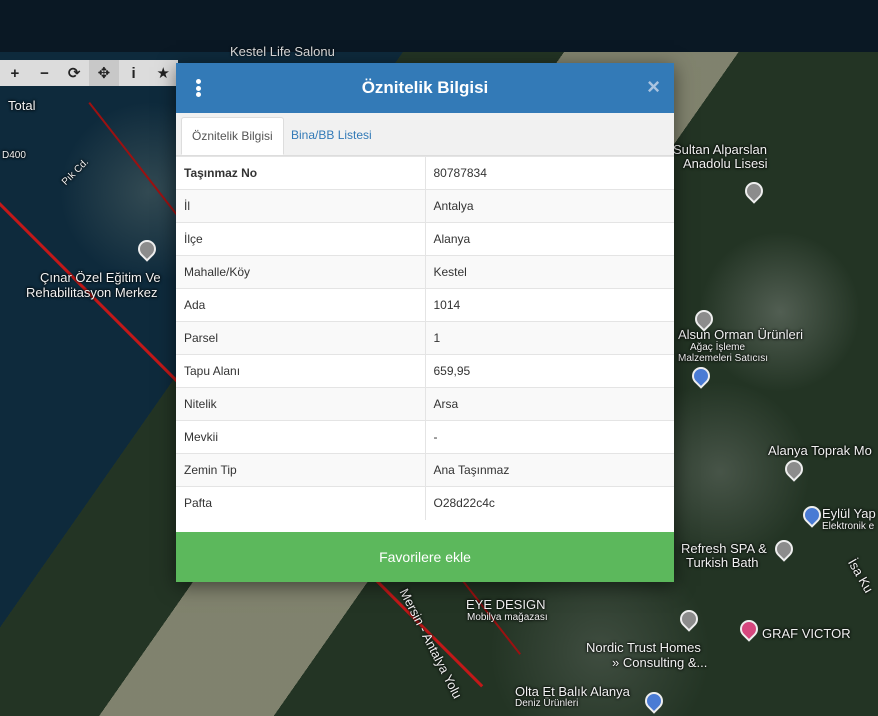  What do you see at coordinates (22, 105) in the screenshot?
I see `map-label: Total` at bounding box center [22, 105].